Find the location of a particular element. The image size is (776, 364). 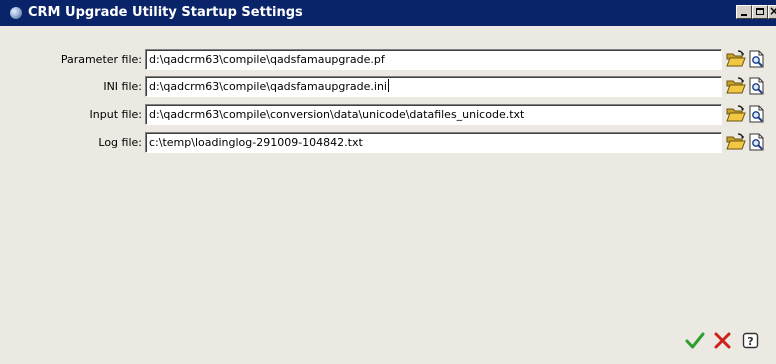

help-button: ? is located at coordinates (751, 341).